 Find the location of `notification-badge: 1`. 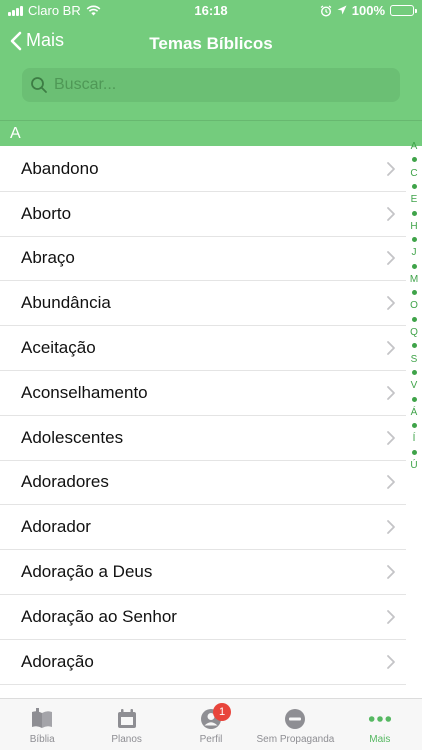

notification-badge: 1 is located at coordinates (222, 712).